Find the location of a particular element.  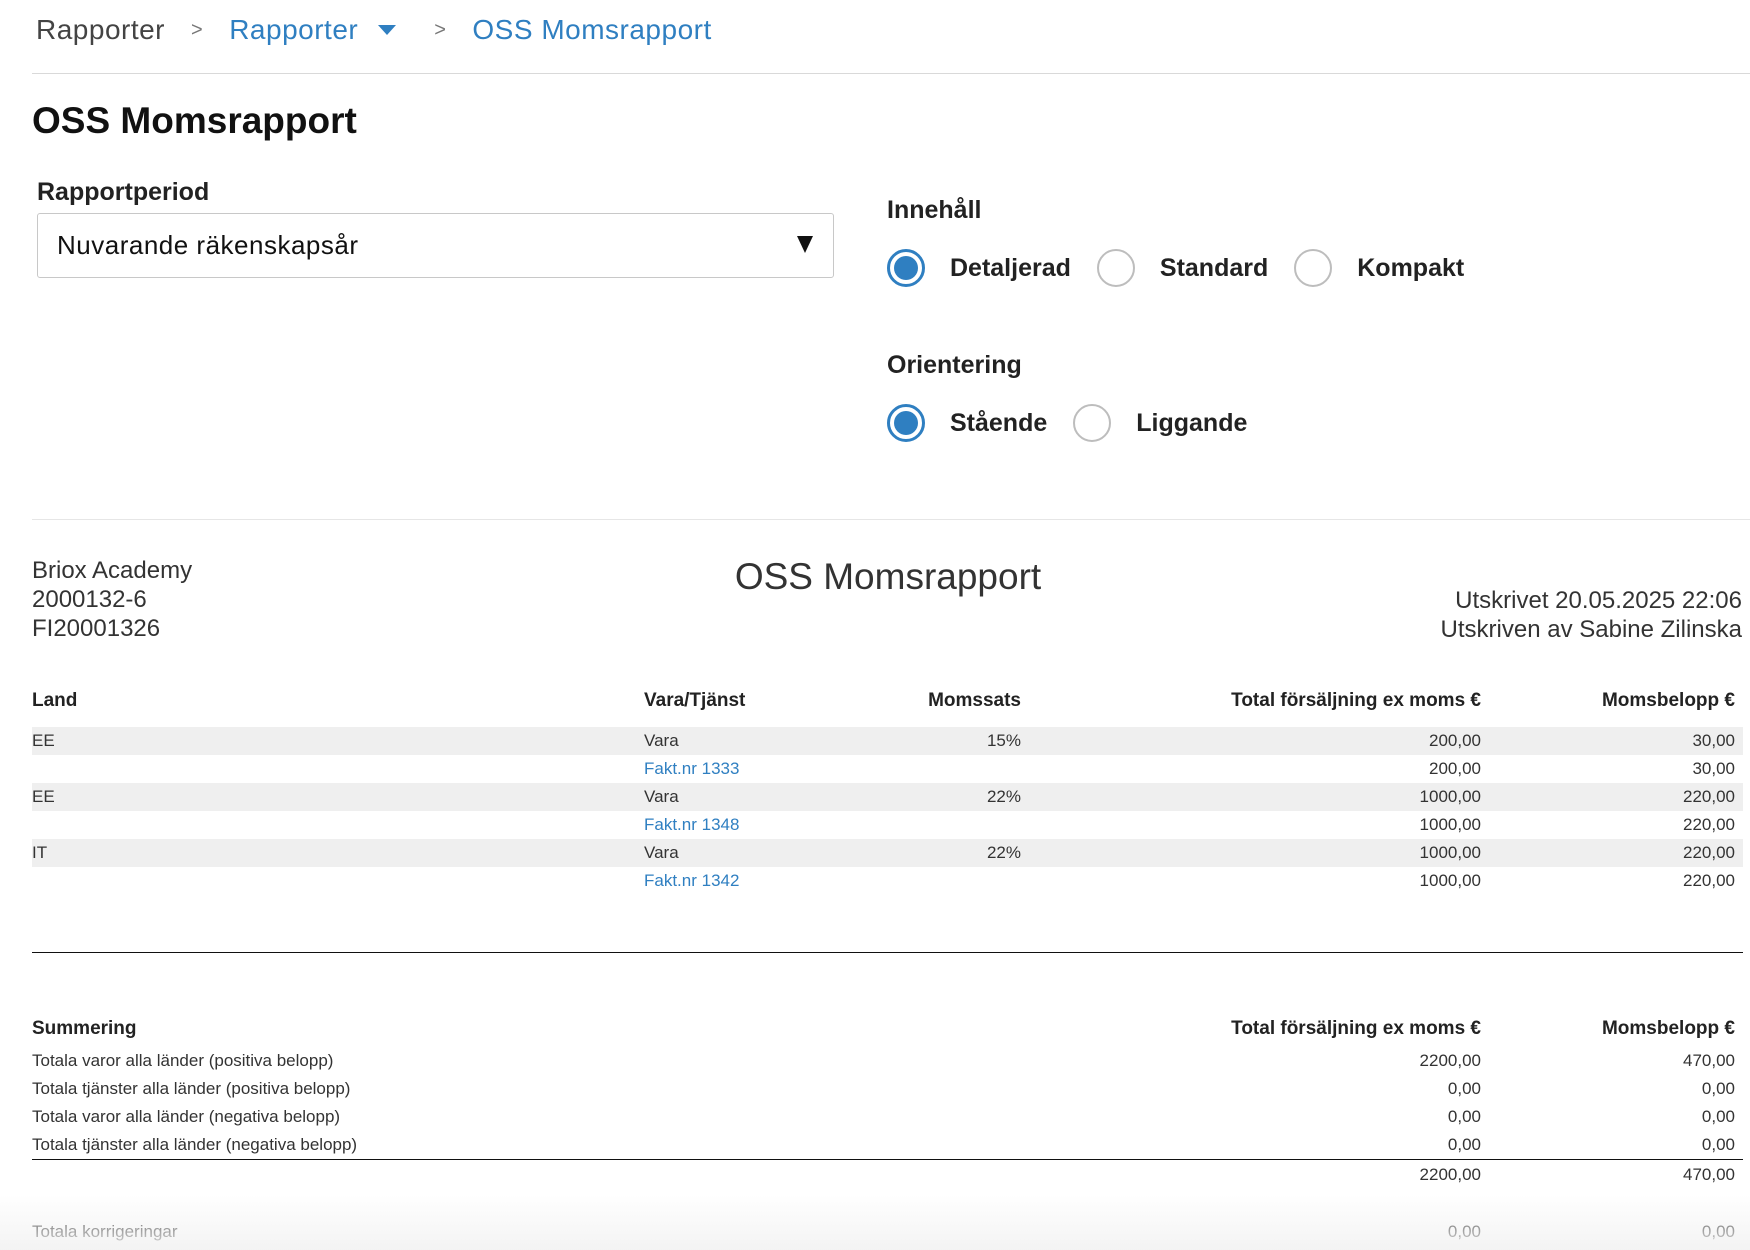

cell-land: IT is located at coordinates (40, 852).